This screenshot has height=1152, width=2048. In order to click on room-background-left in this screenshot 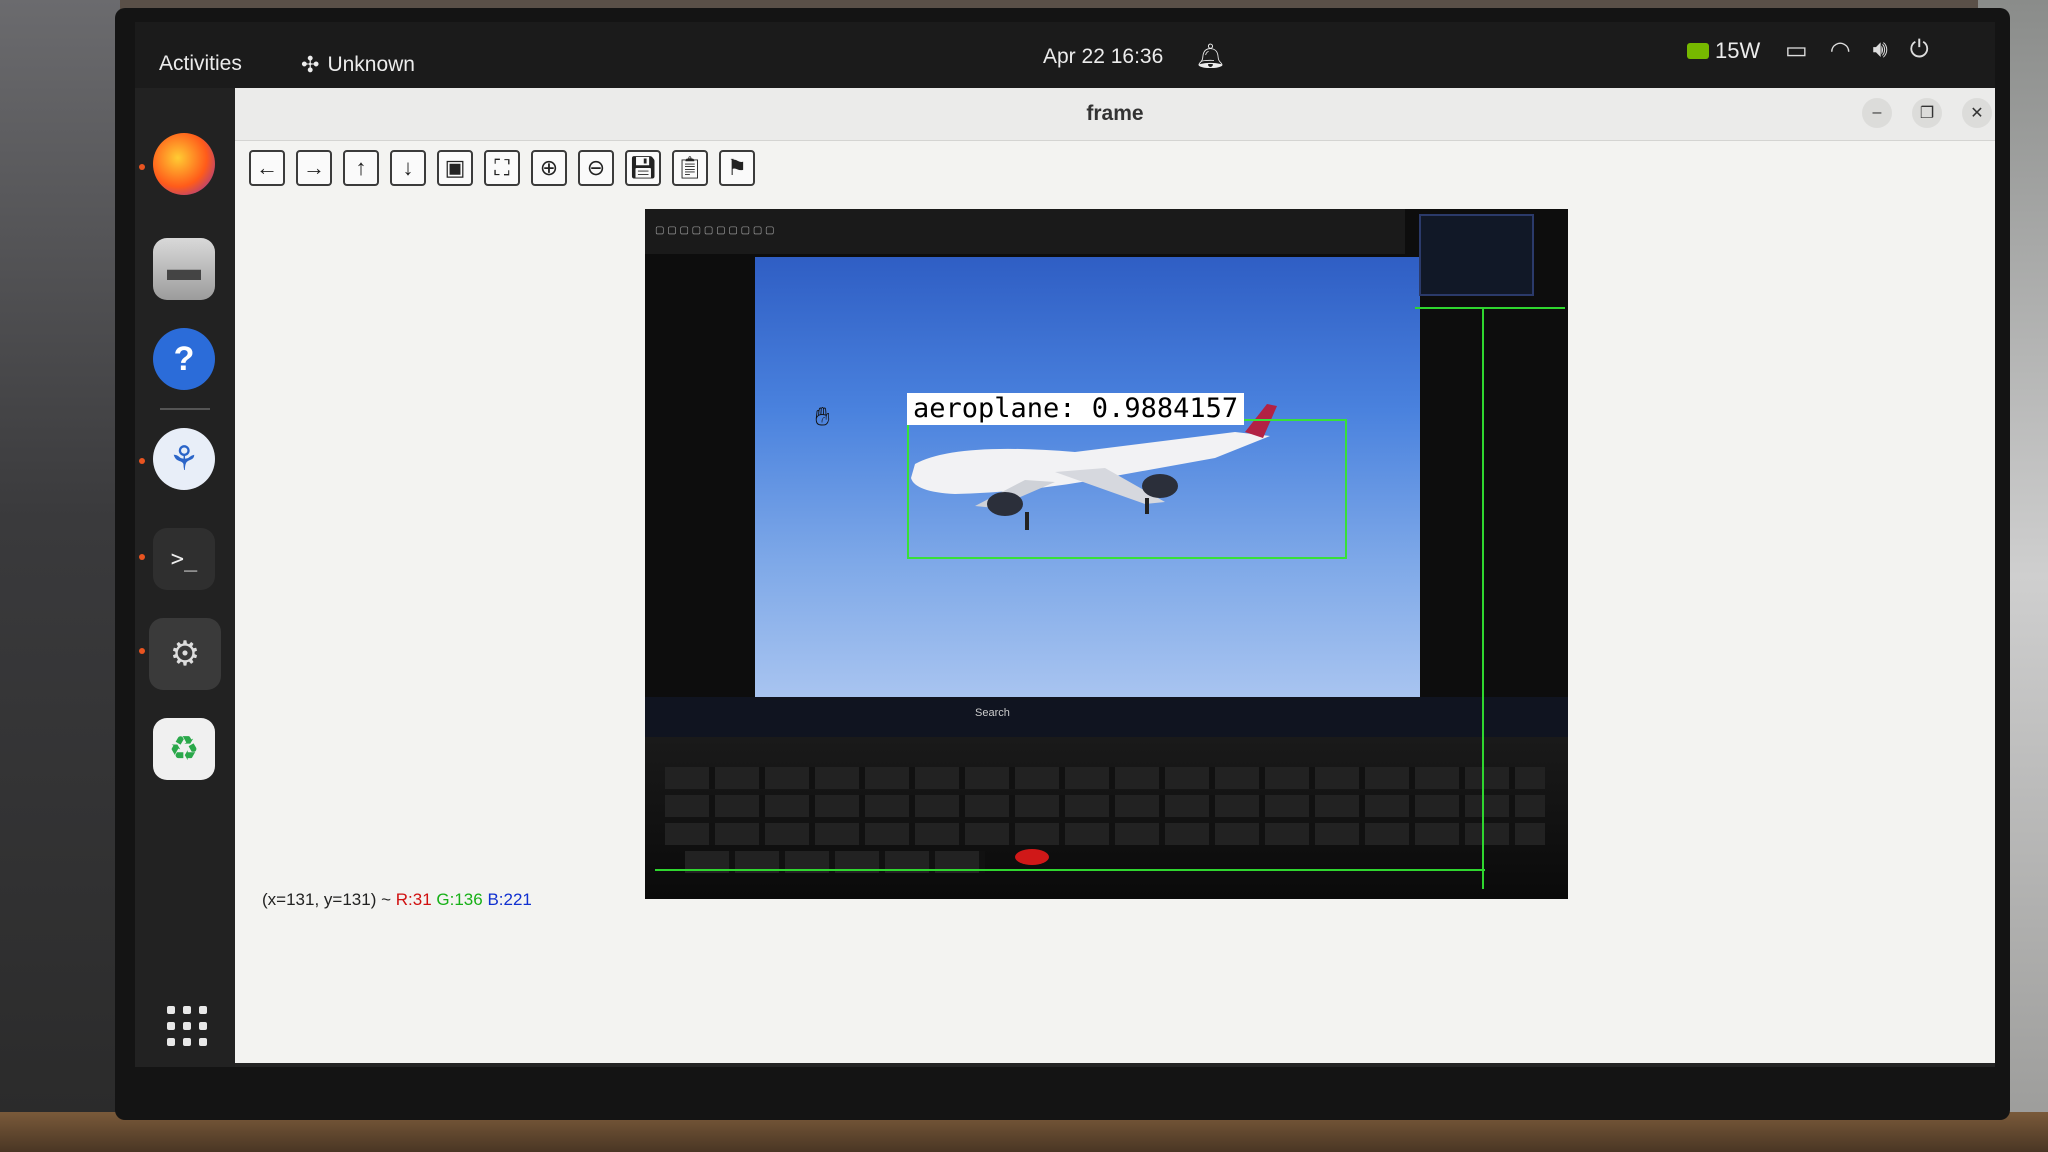, I will do `click(60, 576)`.